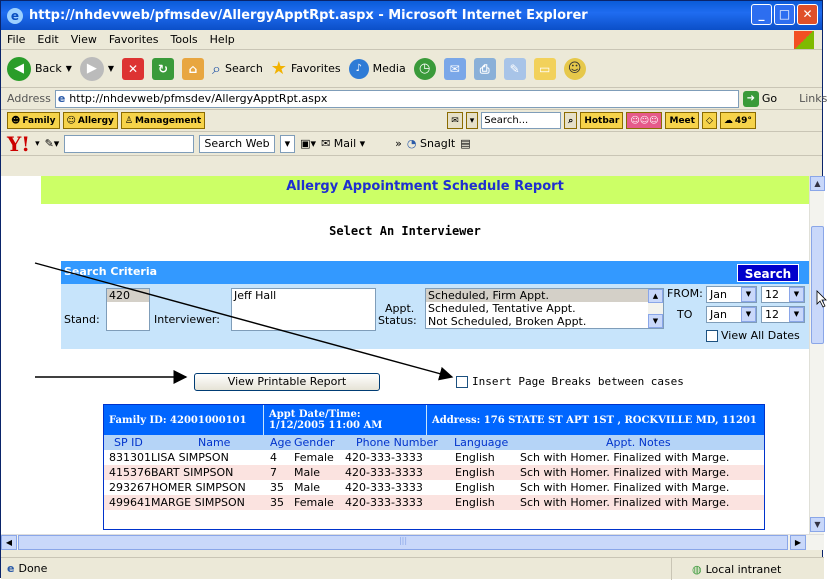 This screenshot has height=583, width=833. I want to click on horizontal-scrollbar: ◀ ||| ▶, so click(412, 542).